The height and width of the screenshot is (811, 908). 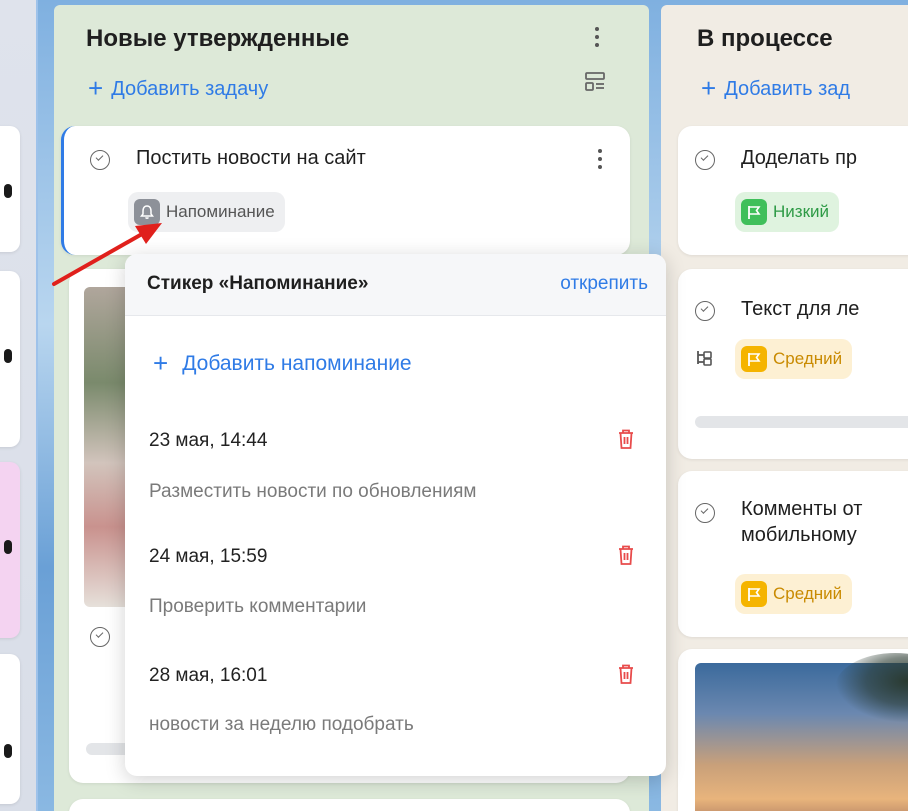 I want to click on sticker-label: Напоминание, so click(x=220, y=211).